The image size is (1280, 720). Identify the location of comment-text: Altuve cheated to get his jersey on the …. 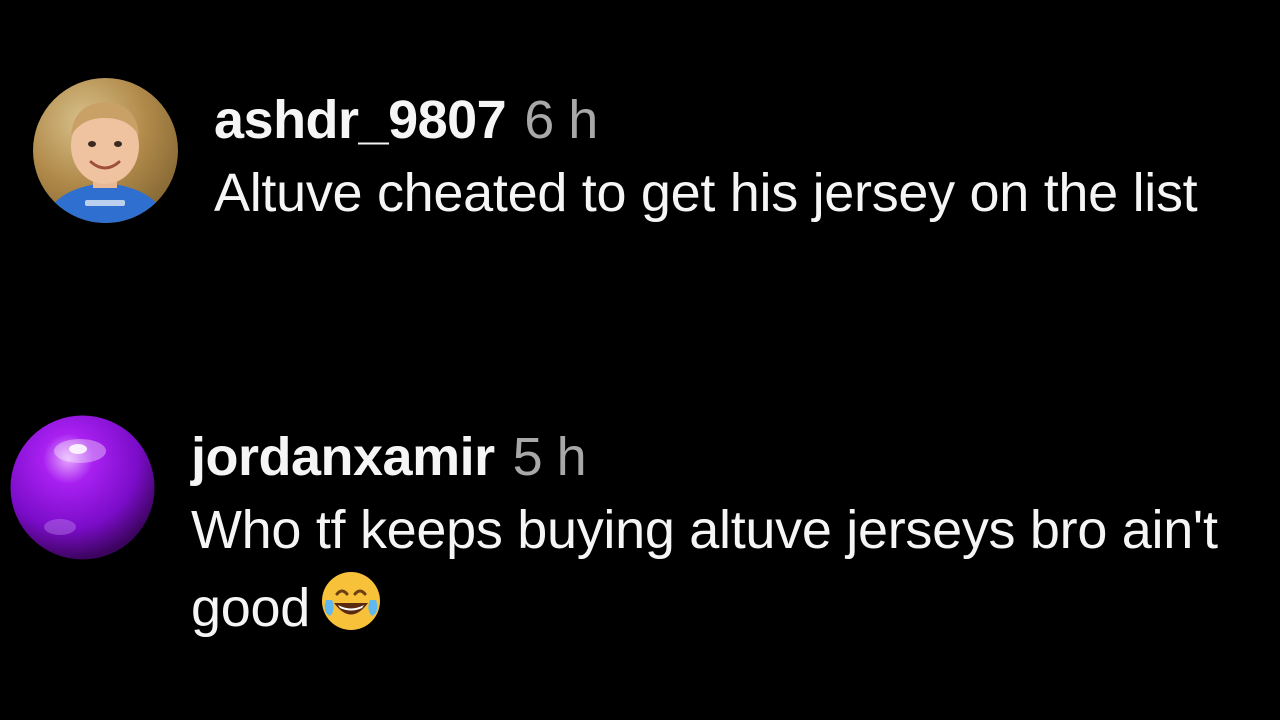
(706, 193).